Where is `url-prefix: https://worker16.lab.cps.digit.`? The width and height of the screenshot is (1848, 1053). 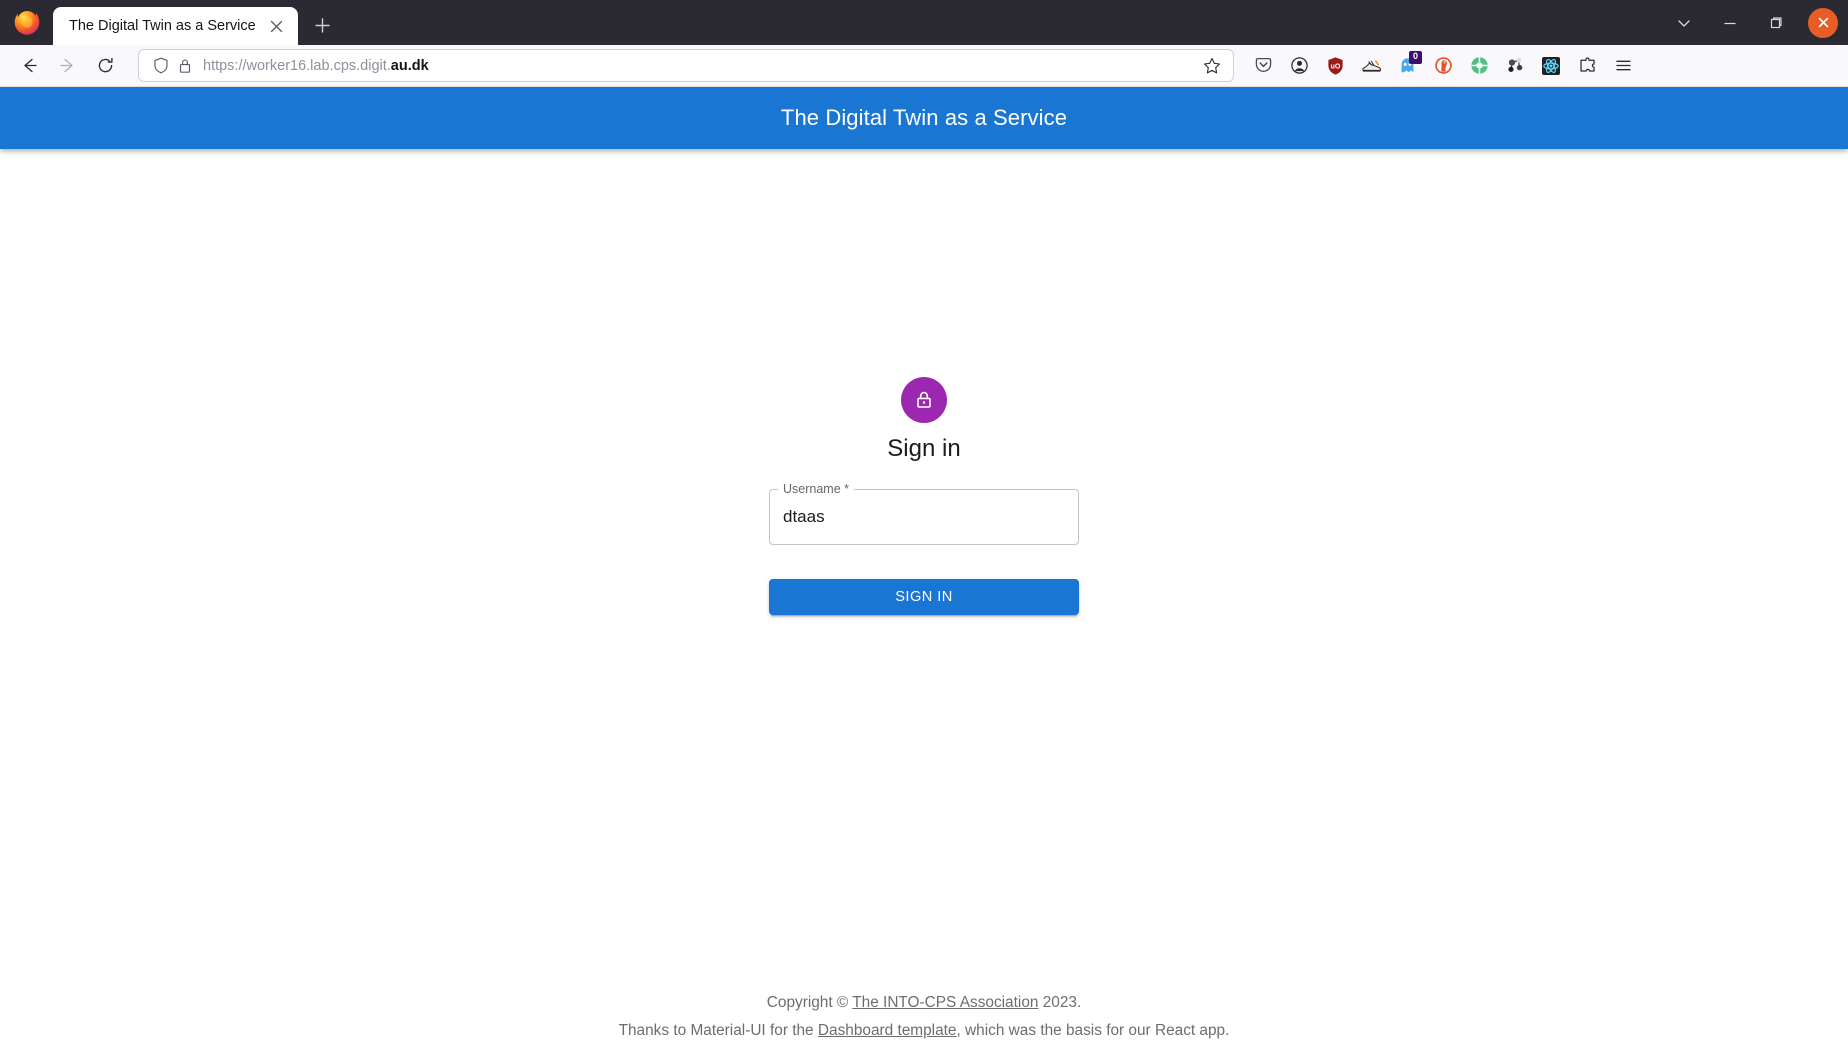 url-prefix: https://worker16.lab.cps.digit. is located at coordinates (297, 65).